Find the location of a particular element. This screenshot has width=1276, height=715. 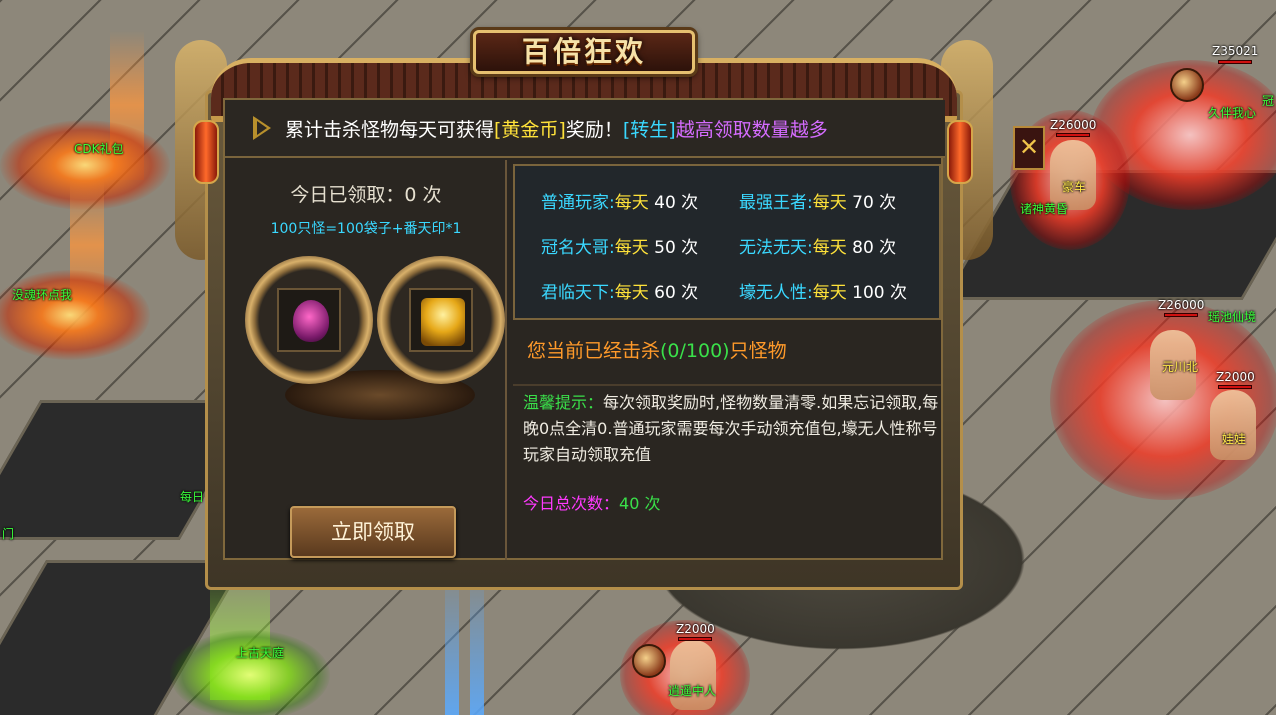

event-banner: 累计击杀怪物每天可获得[黄金币]奖励！[转生]越高领取数量越多 is located at coordinates (585, 129).